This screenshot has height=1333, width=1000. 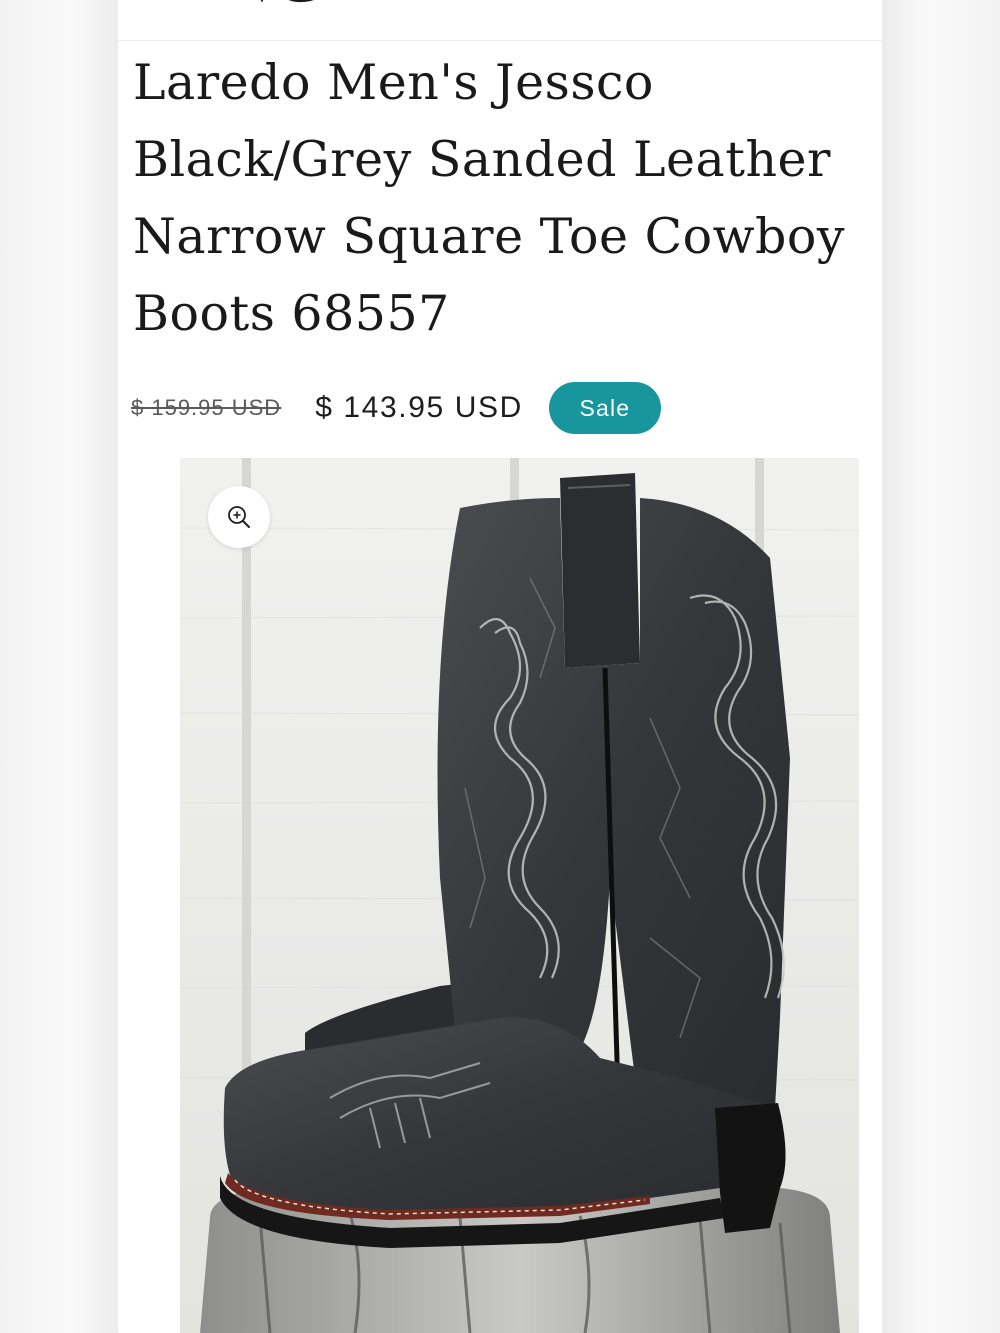 I want to click on zoom-button, so click(x=239, y=517).